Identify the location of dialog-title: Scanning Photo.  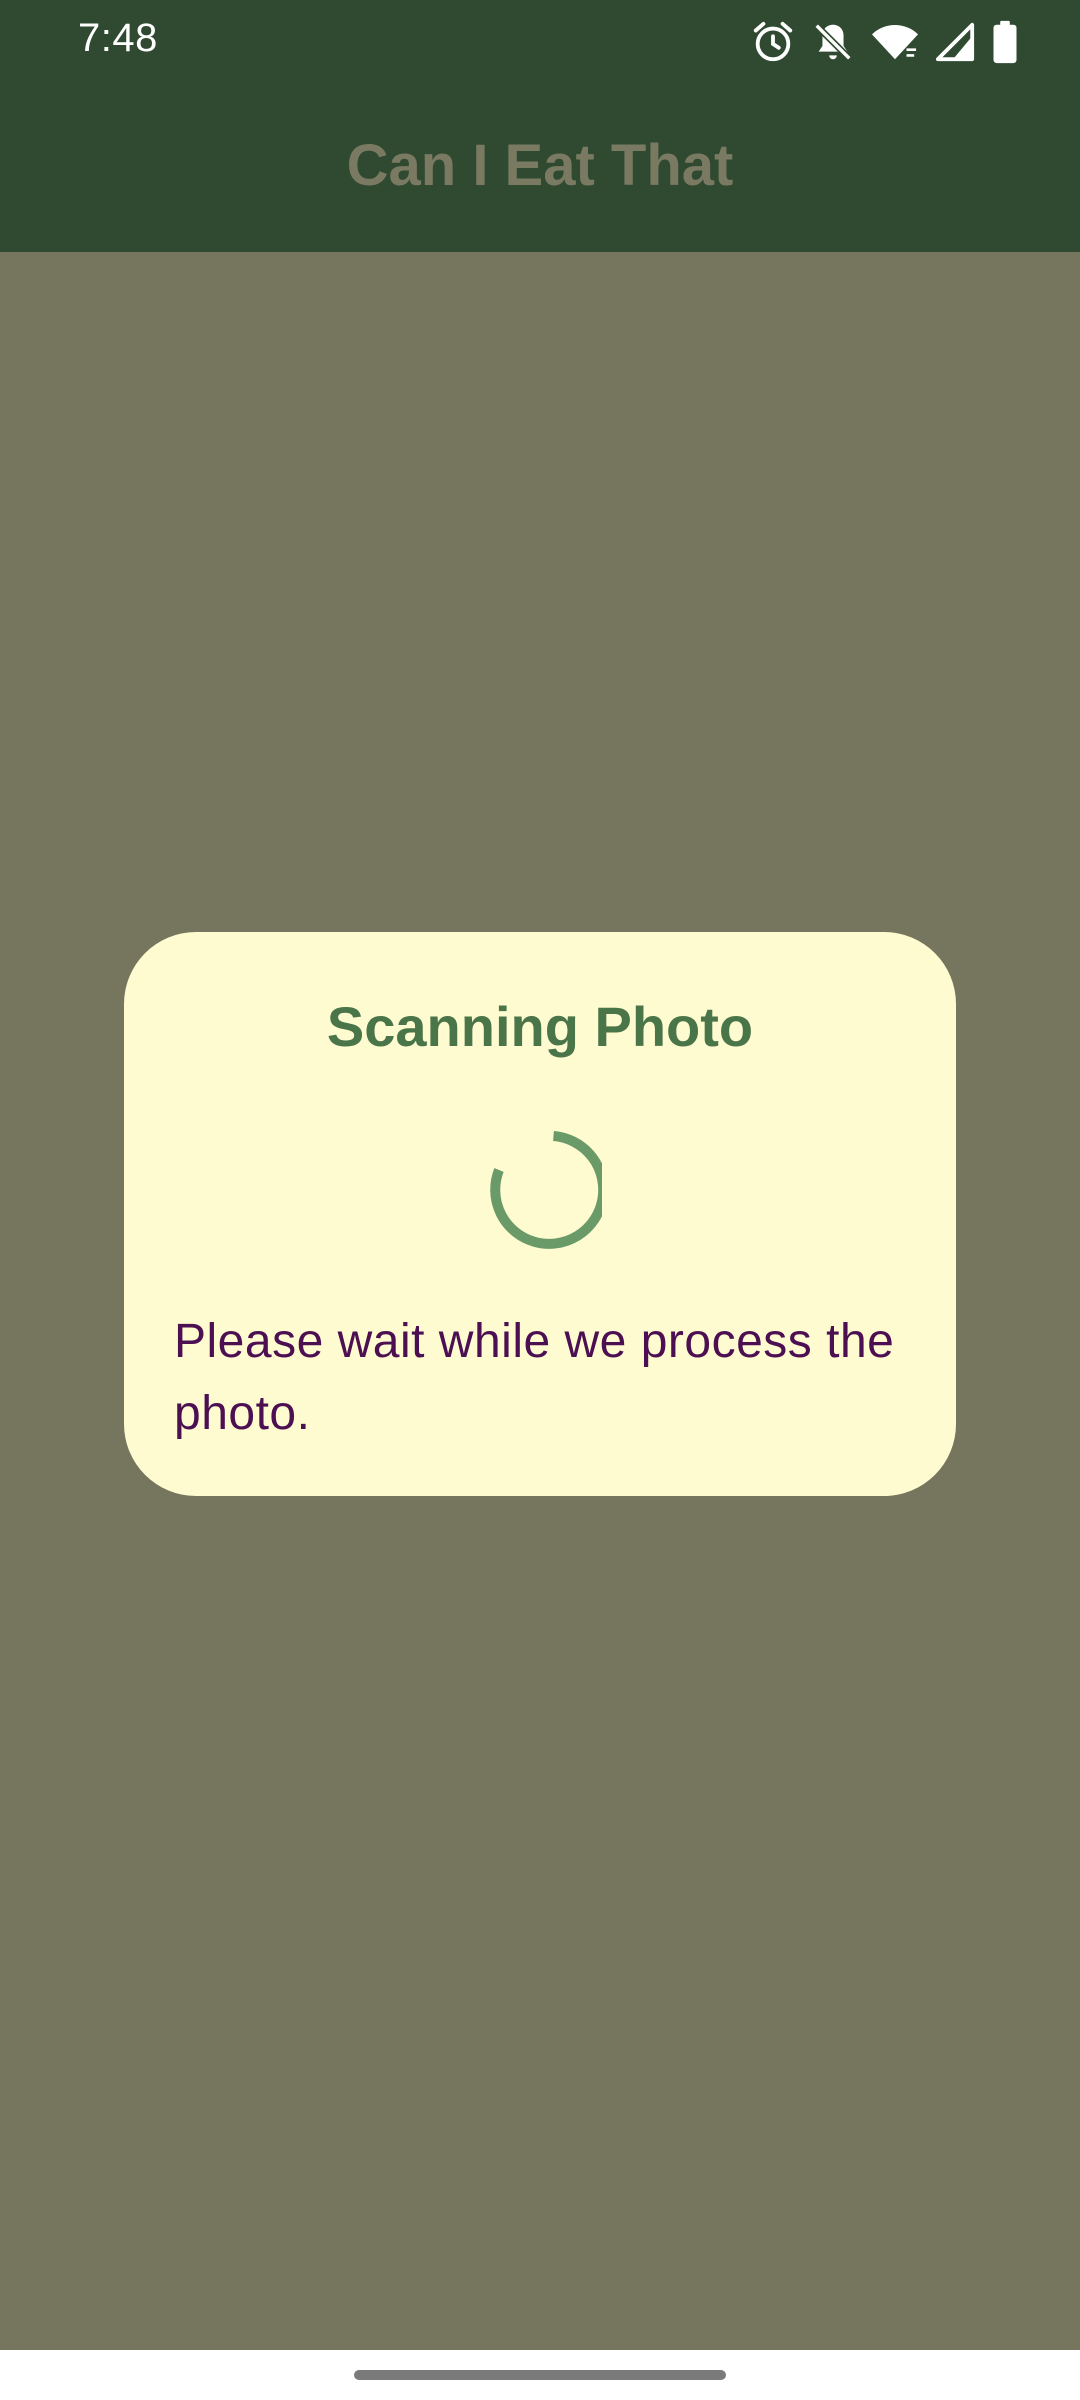
(540, 1026).